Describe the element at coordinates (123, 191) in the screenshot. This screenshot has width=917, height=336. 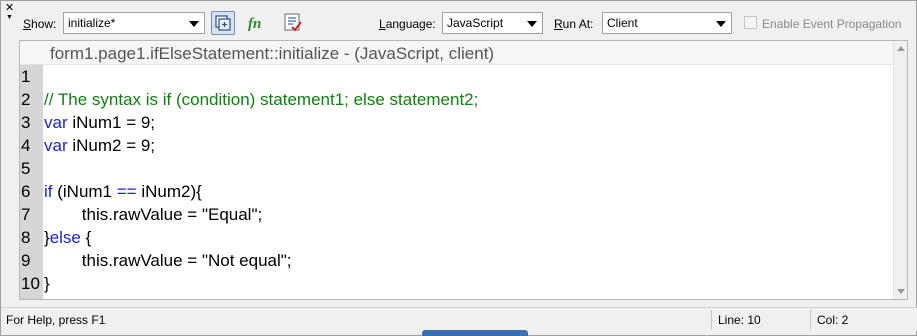
I see `code-text: if (iNum1 == iNum2){` at that location.